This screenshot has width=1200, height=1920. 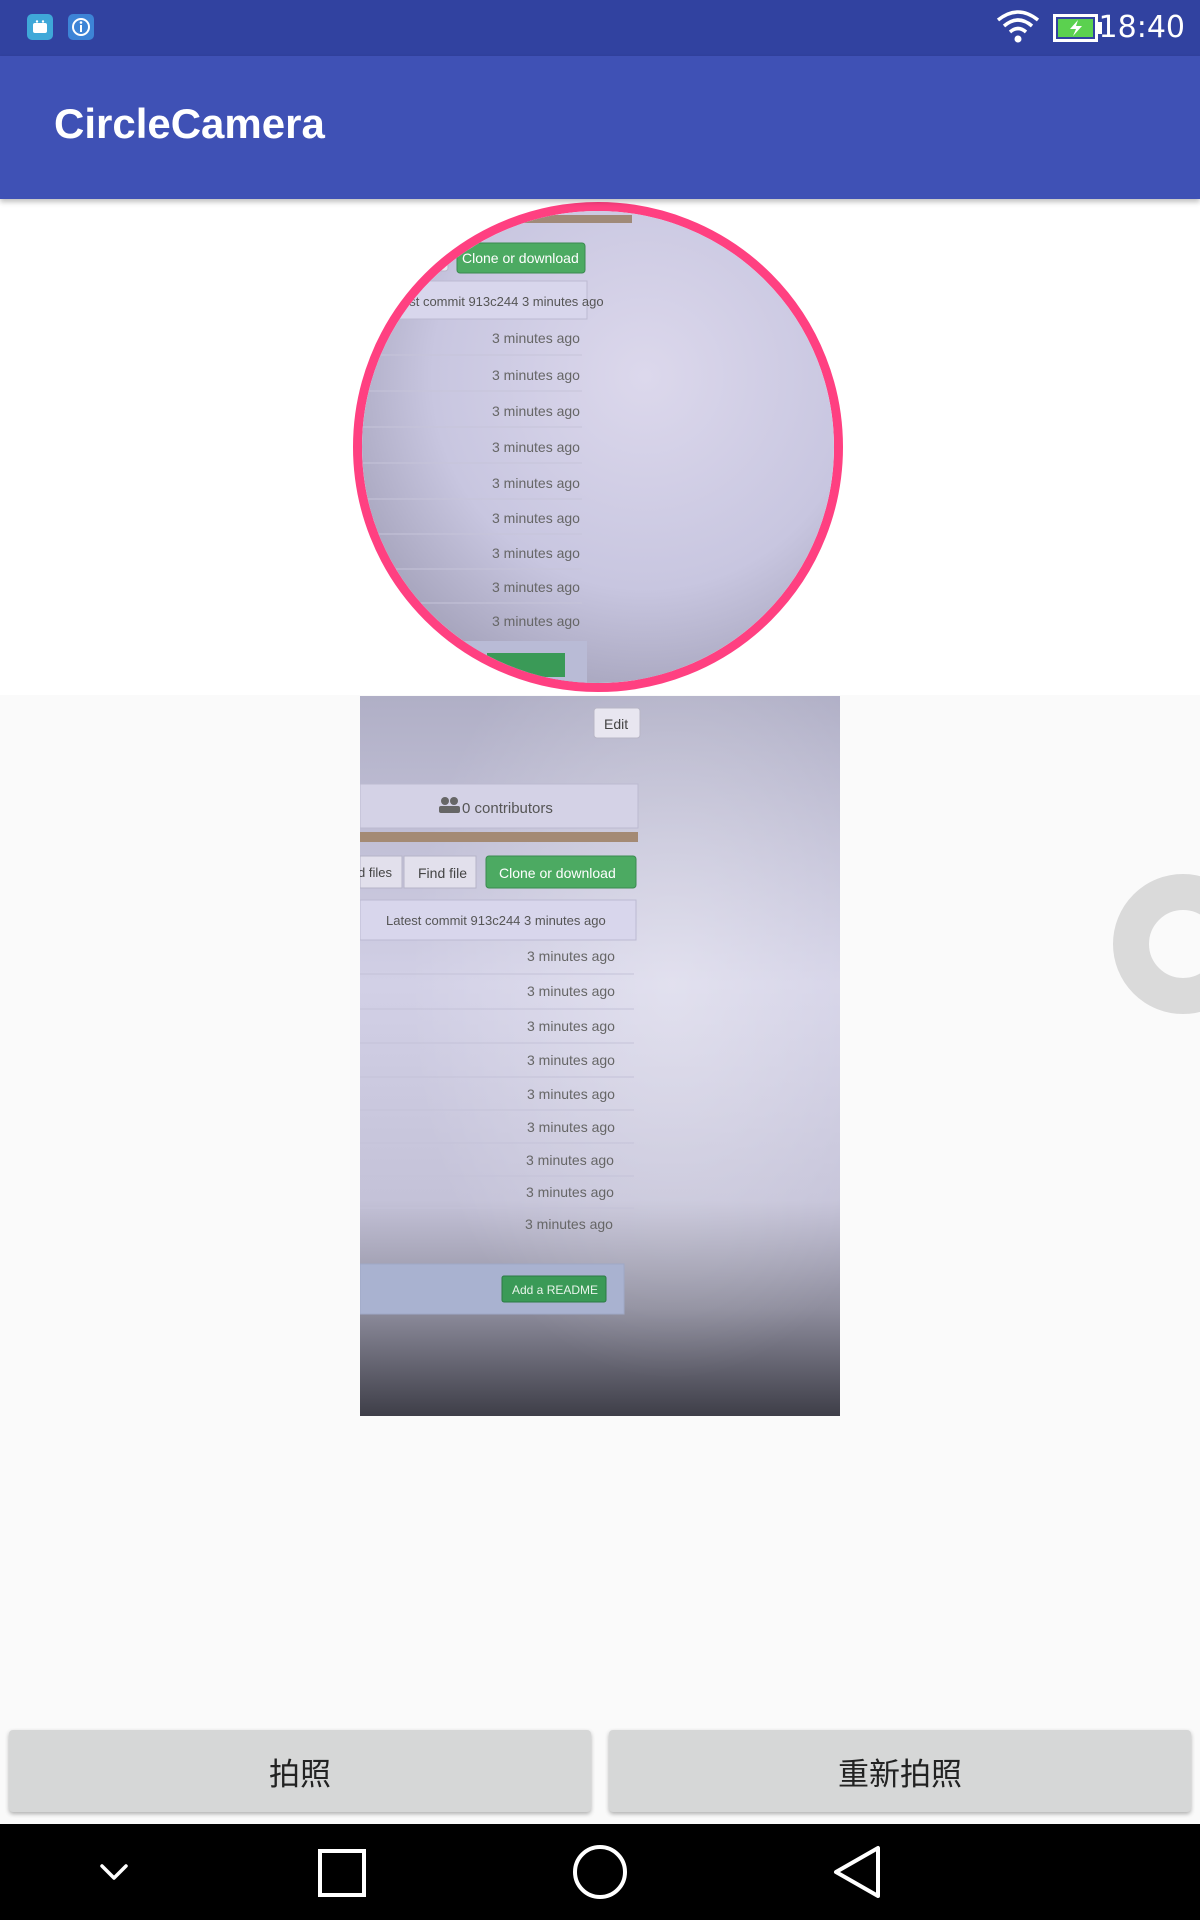 I want to click on preview-clone-button-text: Clone or download, so click(x=520, y=258).